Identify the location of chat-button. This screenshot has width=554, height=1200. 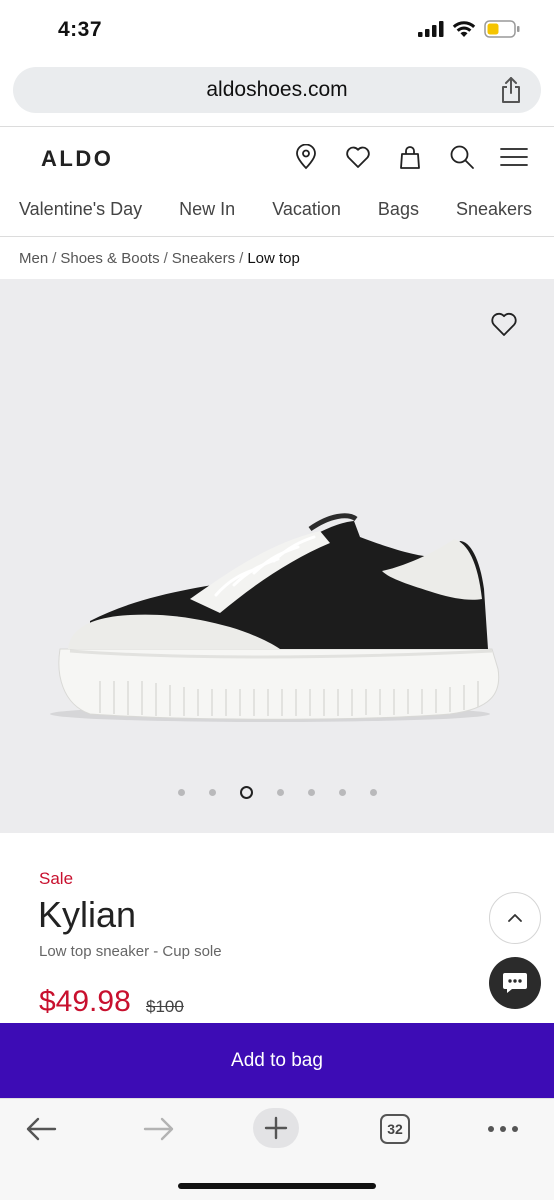
(515, 983).